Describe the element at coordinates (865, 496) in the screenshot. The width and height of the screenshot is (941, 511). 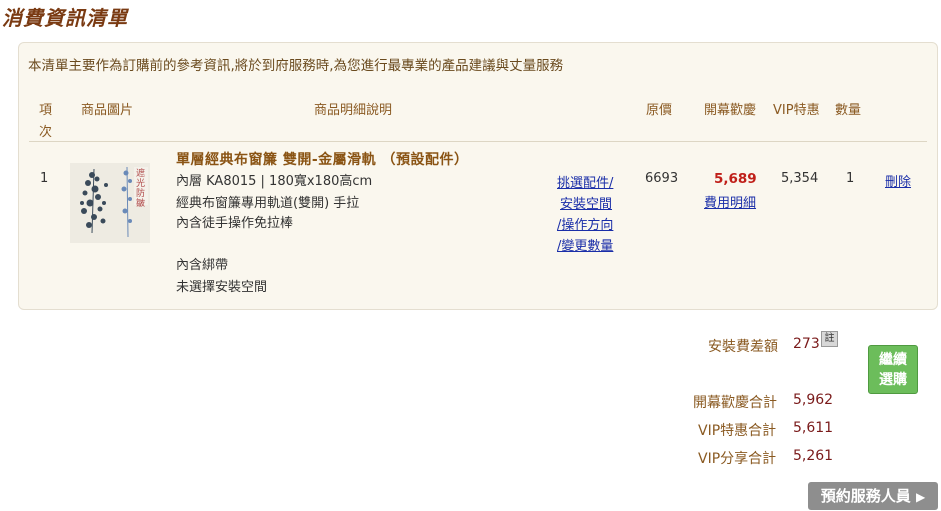
I see `book-service-label: 預約服務人員` at that location.